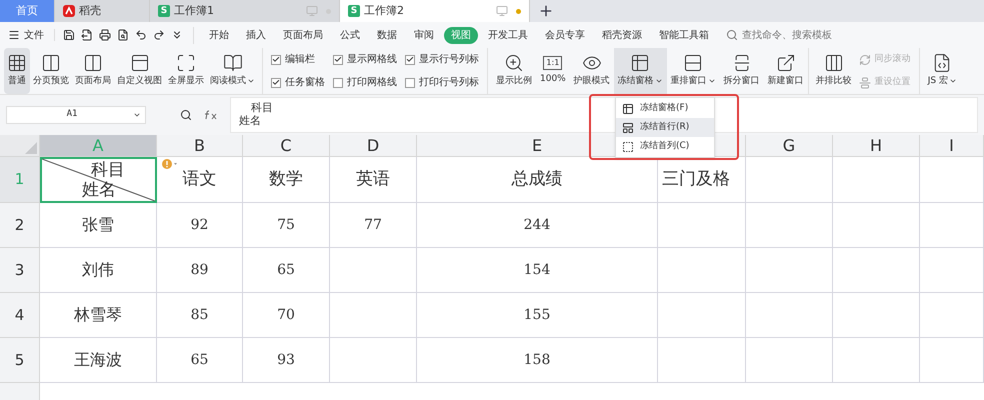 This screenshot has height=400, width=984. What do you see at coordinates (365, 82) in the screenshot?
I see `option-checkbox: 打印网格线` at bounding box center [365, 82].